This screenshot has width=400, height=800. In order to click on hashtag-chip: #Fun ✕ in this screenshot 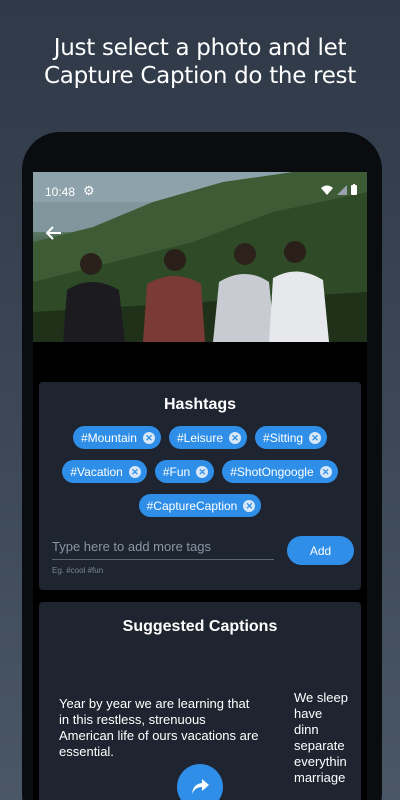, I will do `click(184, 471)`.